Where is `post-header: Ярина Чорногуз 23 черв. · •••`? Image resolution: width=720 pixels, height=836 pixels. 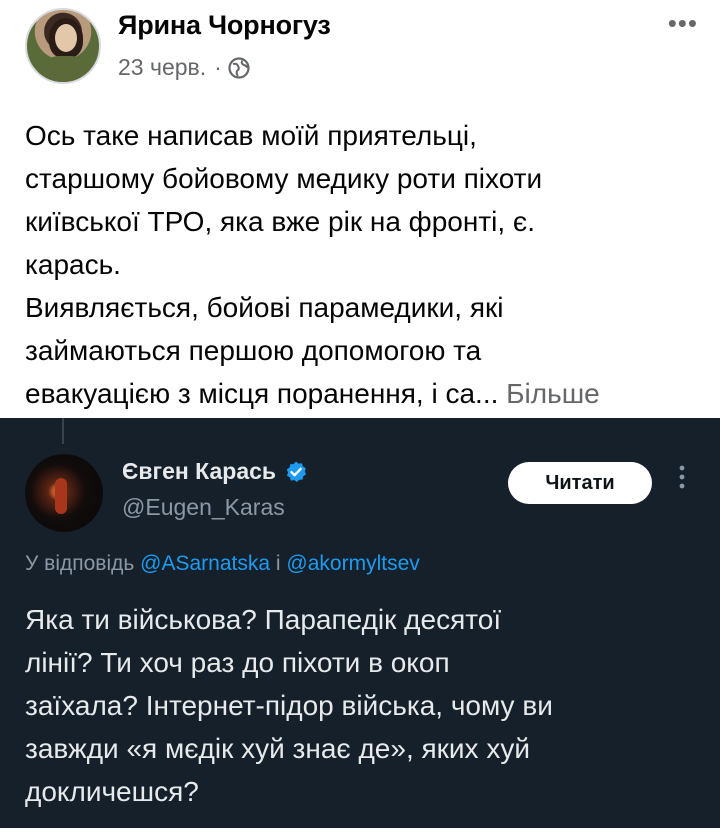
post-header: Ярина Чорногуз 23 черв. · ••• is located at coordinates (360, 50).